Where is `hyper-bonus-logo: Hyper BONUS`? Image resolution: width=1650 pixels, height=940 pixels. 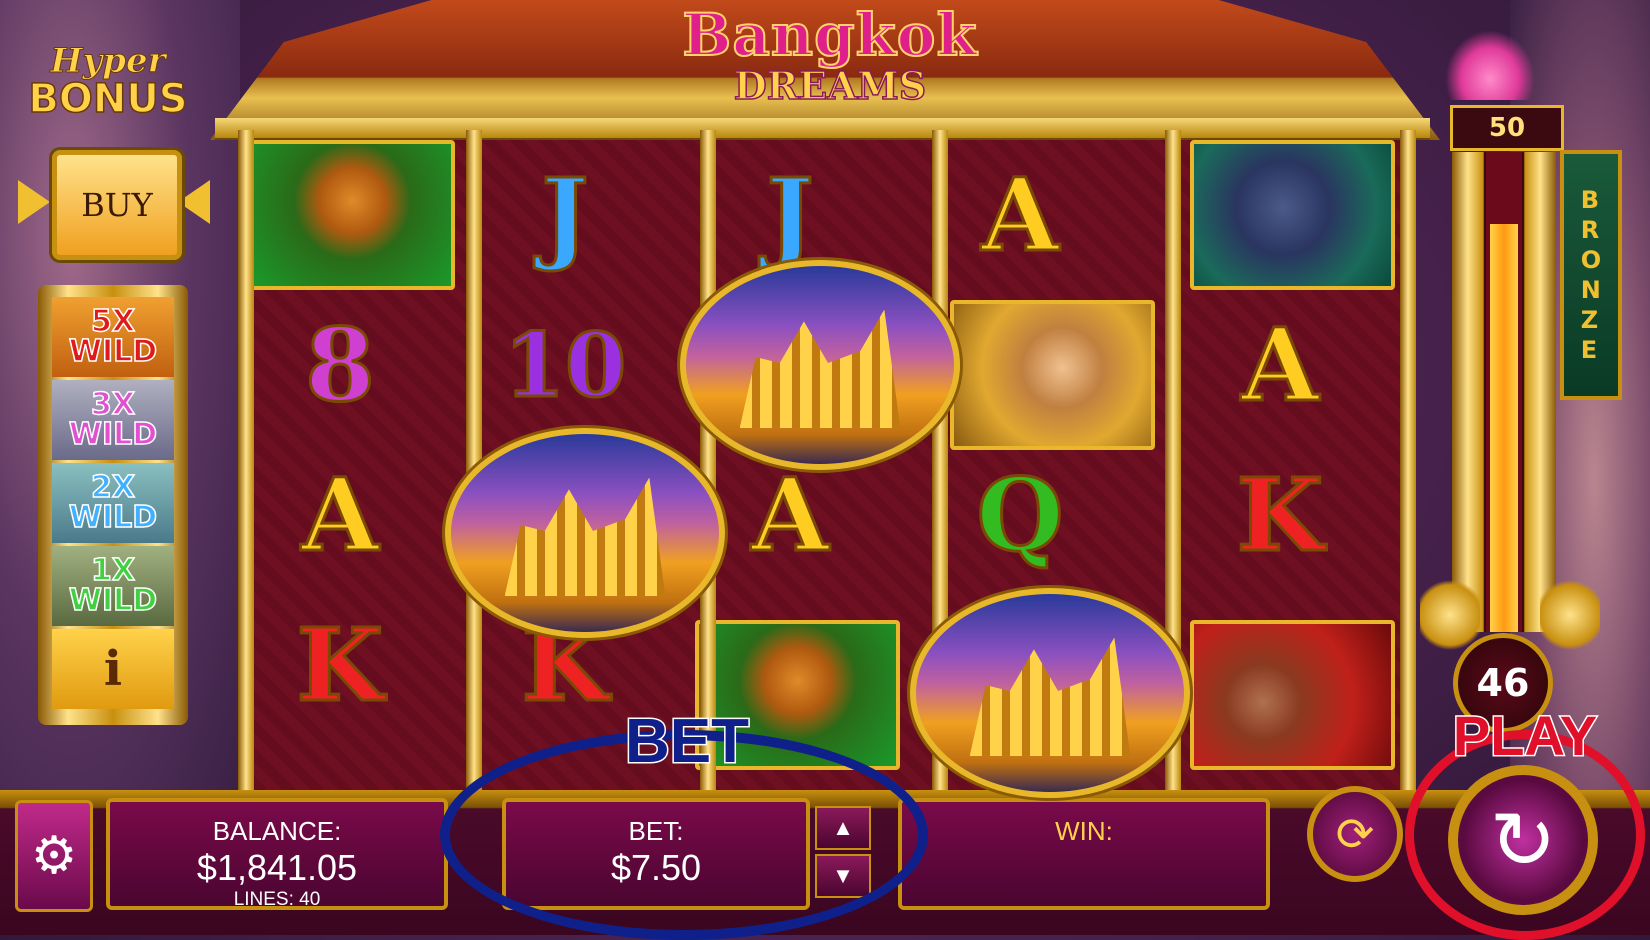
hyper-bonus-logo: Hyper BONUS is located at coordinates (108, 84).